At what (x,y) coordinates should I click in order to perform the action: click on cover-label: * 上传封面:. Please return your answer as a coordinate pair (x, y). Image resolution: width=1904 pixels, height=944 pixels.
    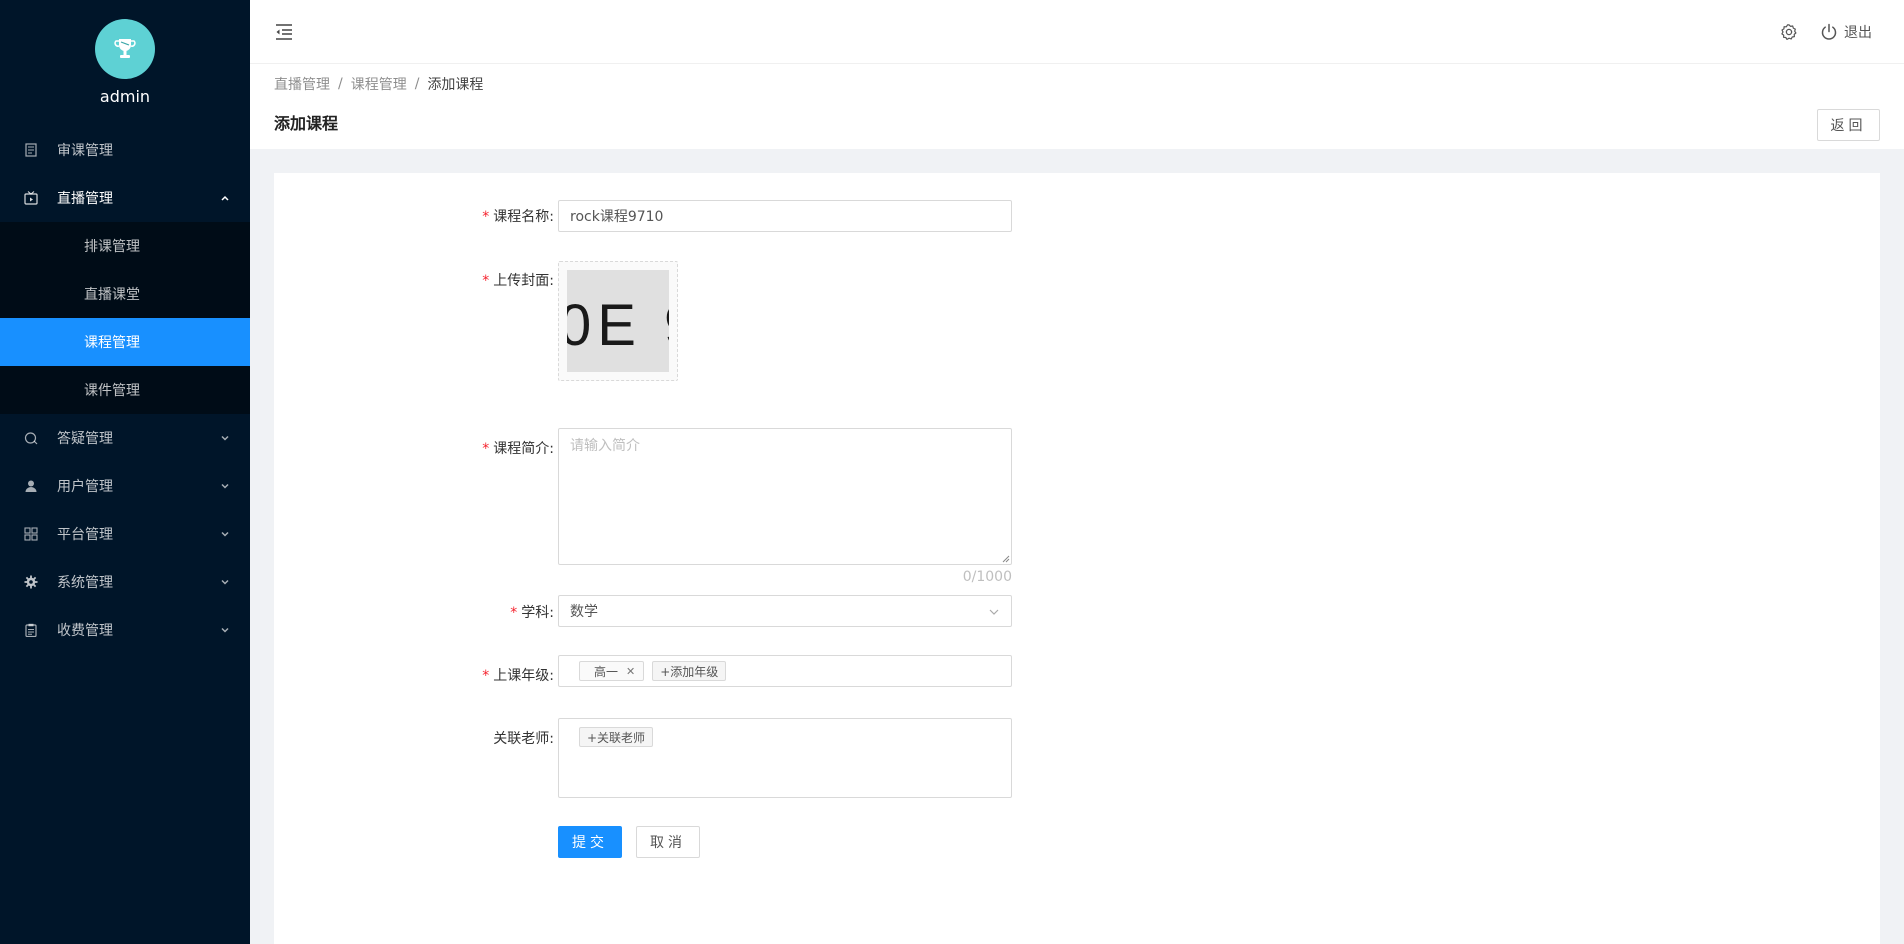
    Looking at the image, I should click on (518, 281).